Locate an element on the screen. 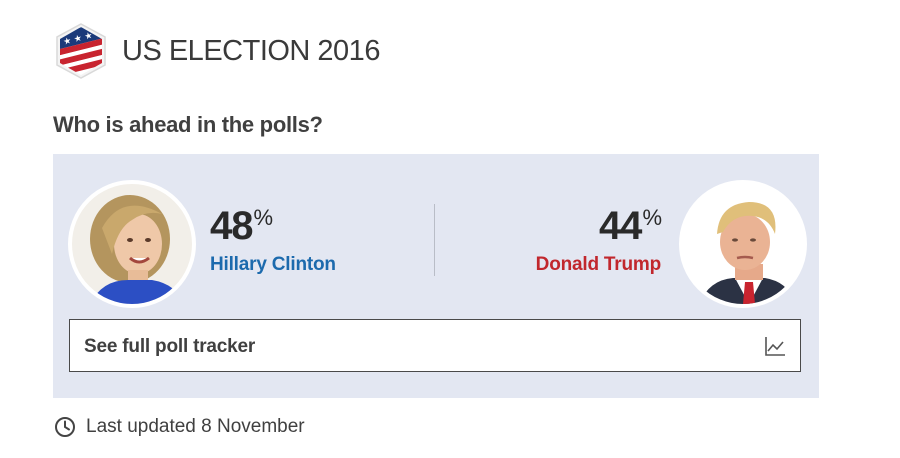  clinton-result: 48% Hillary Clinton is located at coordinates (273, 241).